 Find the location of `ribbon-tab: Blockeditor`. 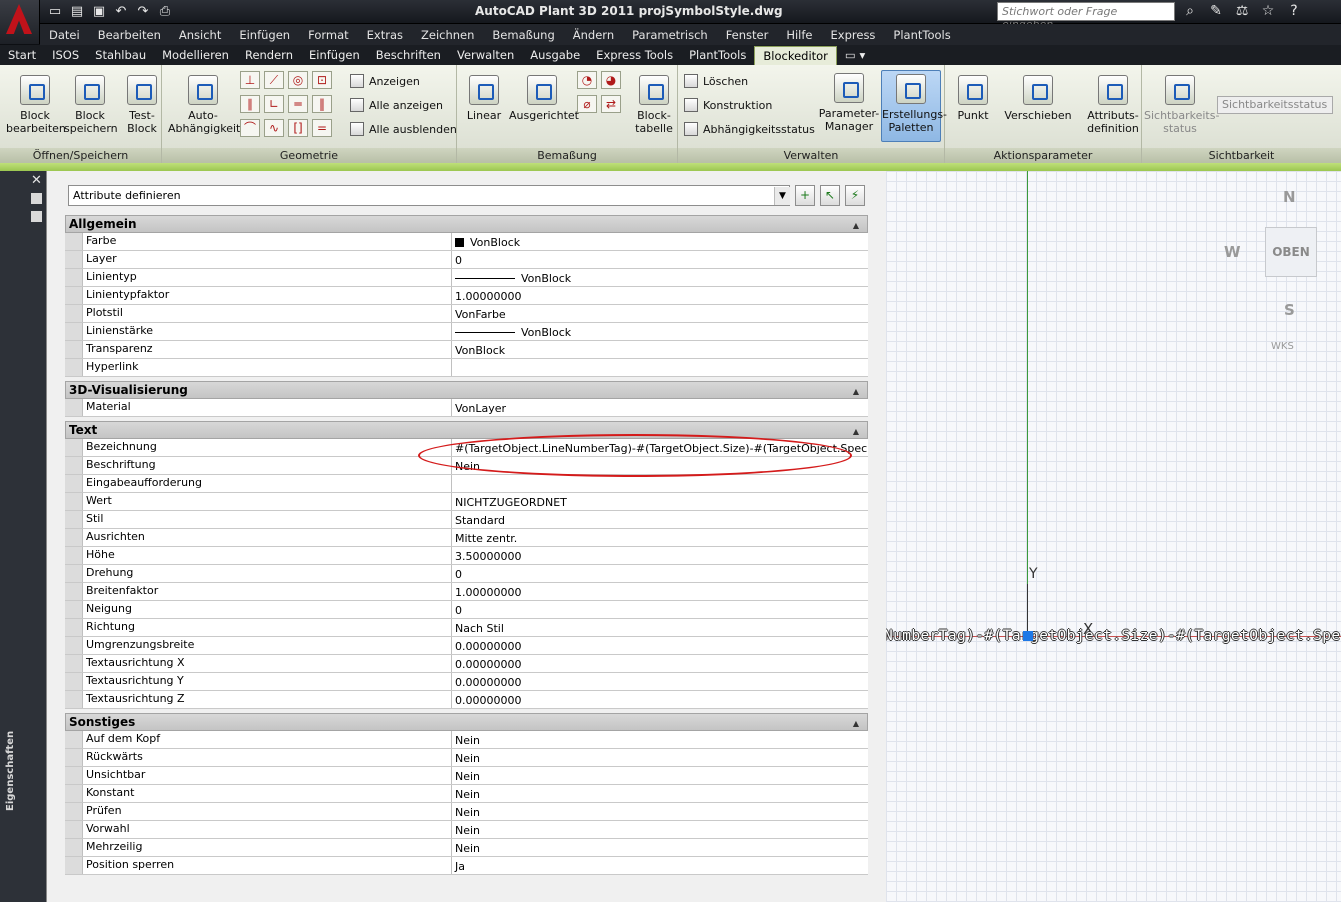

ribbon-tab: Blockeditor is located at coordinates (795, 55).